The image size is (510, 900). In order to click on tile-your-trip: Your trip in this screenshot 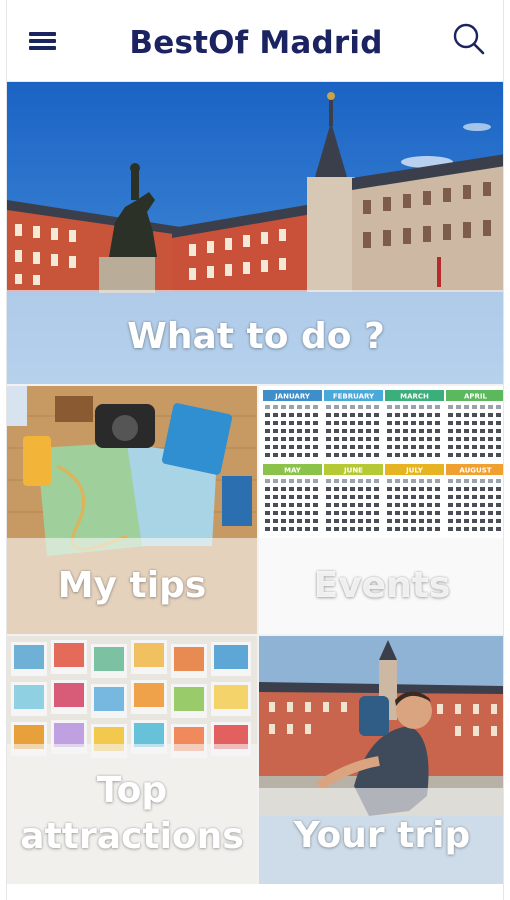, I will do `click(381, 760)`.